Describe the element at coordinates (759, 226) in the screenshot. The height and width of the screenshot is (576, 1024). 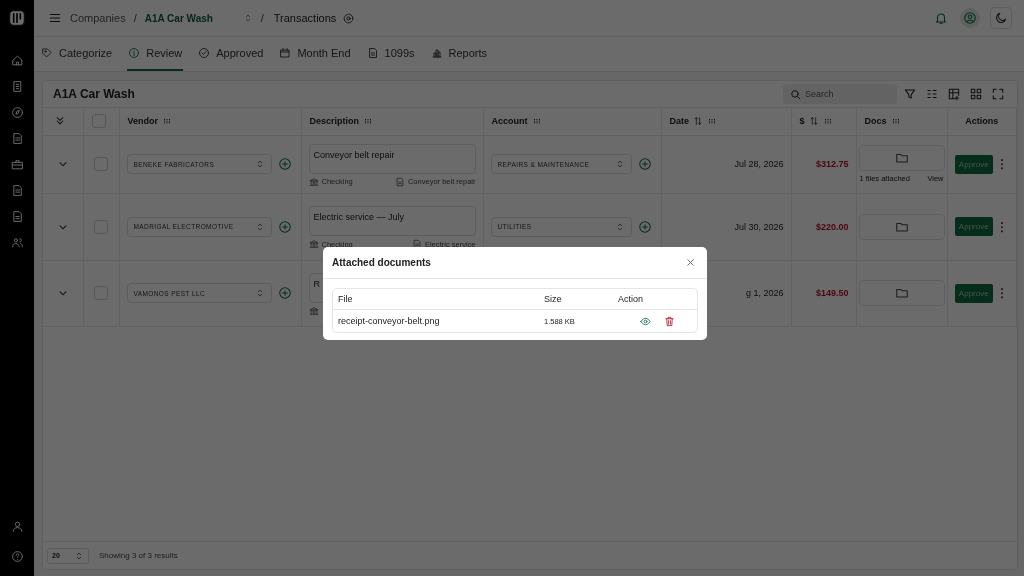
I see `date-text: Jul 30, 2026` at that location.